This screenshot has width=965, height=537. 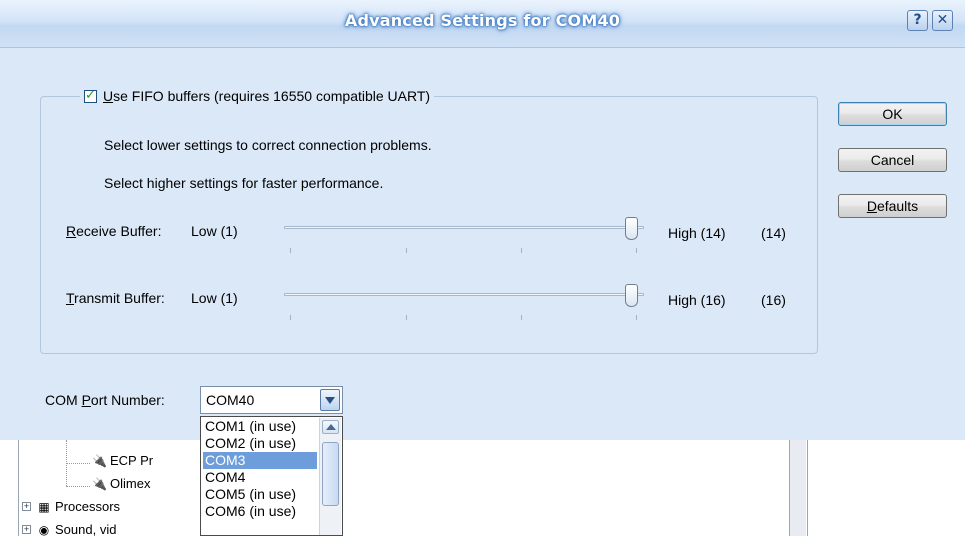 What do you see at coordinates (63, 400) in the screenshot?
I see `com-port-label-prefix: COM` at bounding box center [63, 400].